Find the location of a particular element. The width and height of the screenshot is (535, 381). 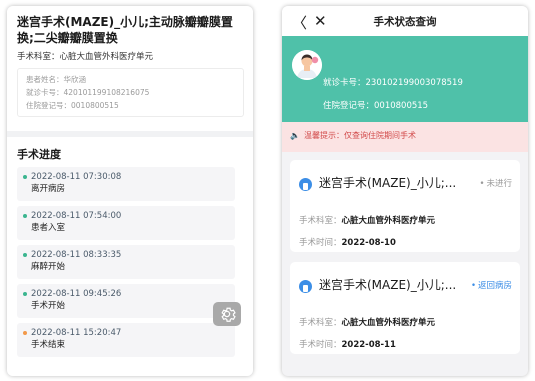

surgery-title: 迷宫手术(MAZE)_小儿;主动脉瓣瓣膜置换;二尖瓣瓣膜置换 is located at coordinates (125, 30).